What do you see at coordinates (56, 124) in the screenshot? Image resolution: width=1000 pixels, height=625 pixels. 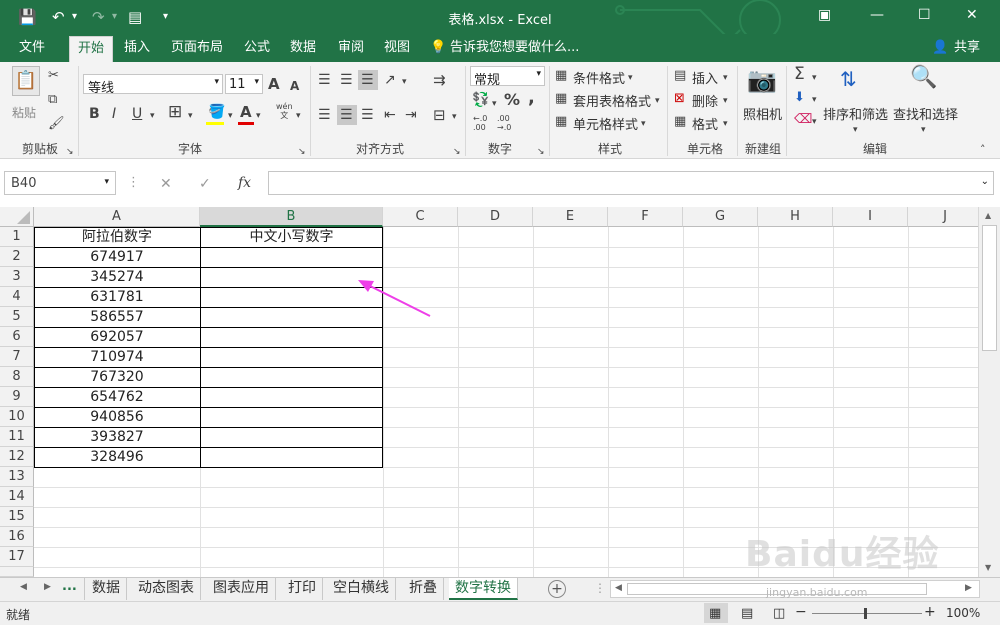 I see `format-painter-icon: 🖌` at bounding box center [56, 124].